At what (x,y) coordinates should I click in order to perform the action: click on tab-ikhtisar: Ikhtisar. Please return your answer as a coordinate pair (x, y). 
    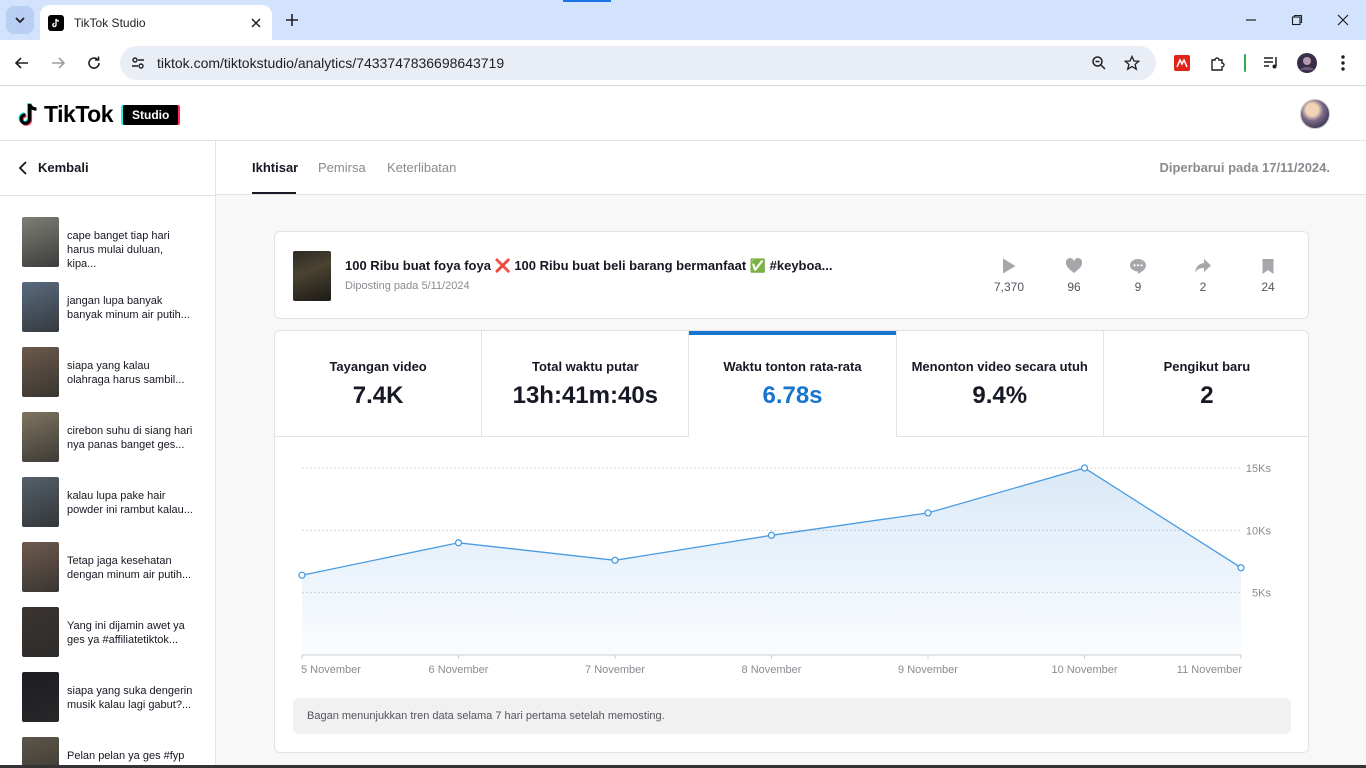
    Looking at the image, I should click on (275, 167).